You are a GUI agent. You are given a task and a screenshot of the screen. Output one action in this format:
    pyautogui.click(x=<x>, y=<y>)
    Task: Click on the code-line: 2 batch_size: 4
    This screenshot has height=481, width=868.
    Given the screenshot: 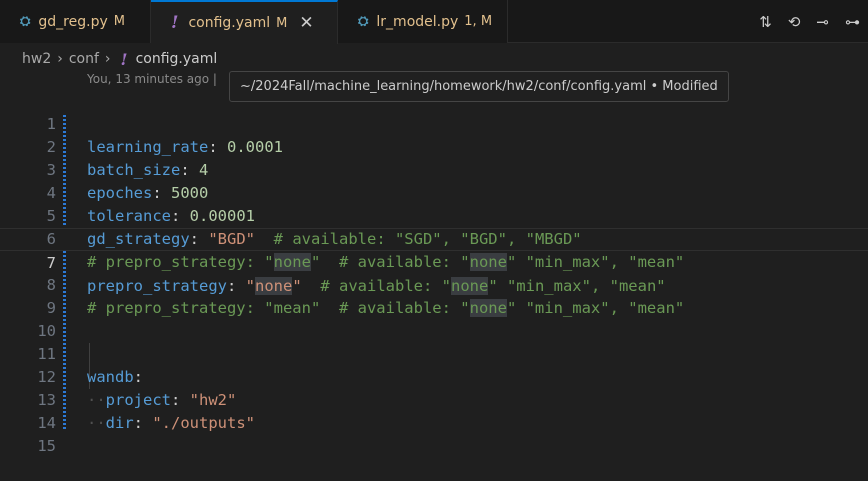 What is the action you would take?
    pyautogui.click(x=434, y=146)
    